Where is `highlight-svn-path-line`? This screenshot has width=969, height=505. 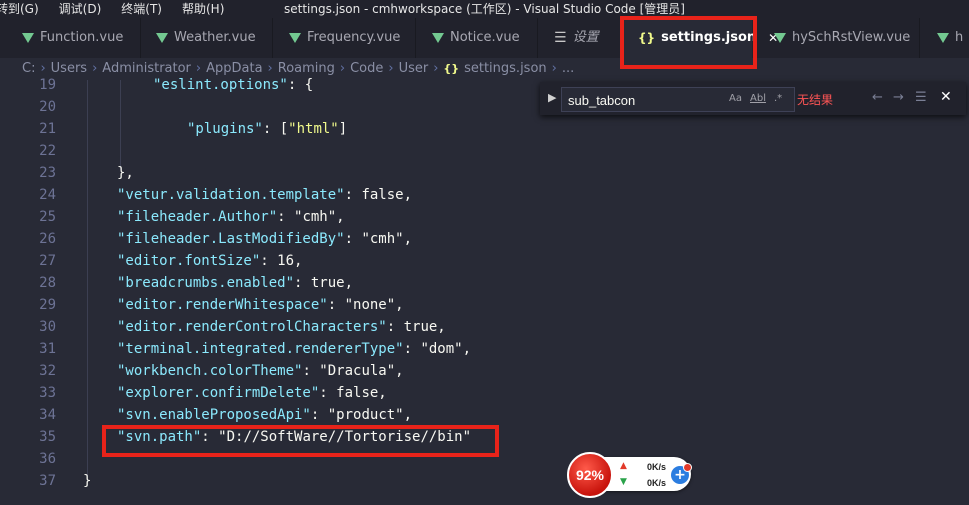 highlight-svn-path-line is located at coordinates (300, 441).